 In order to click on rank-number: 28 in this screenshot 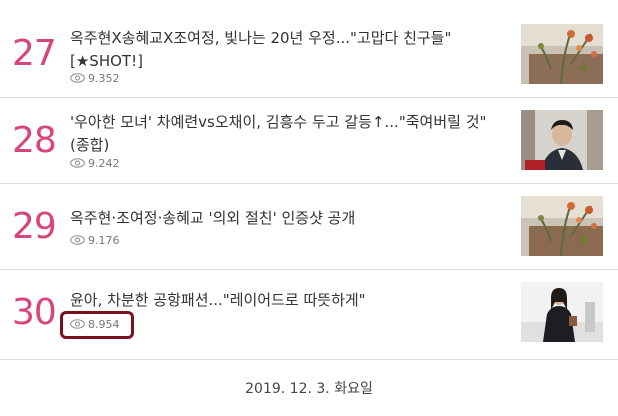, I will do `click(34, 140)`.